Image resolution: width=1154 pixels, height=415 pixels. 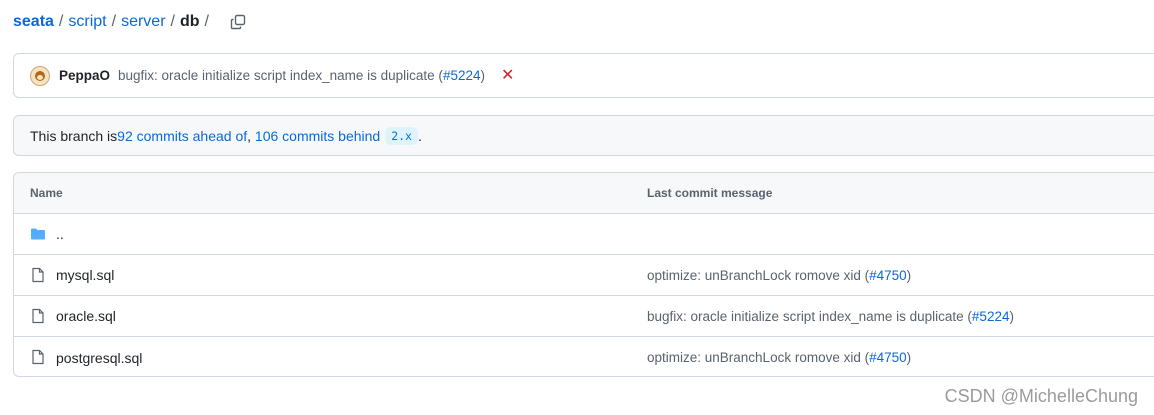 I want to click on x-icon: ✕, so click(x=507, y=75).